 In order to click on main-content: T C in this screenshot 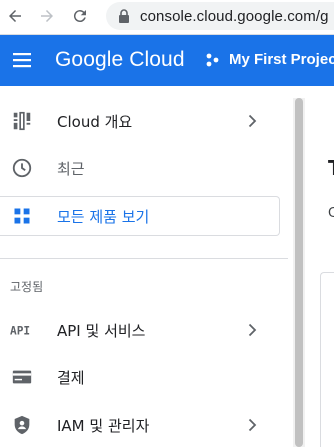, I will do `click(320, 266)`.